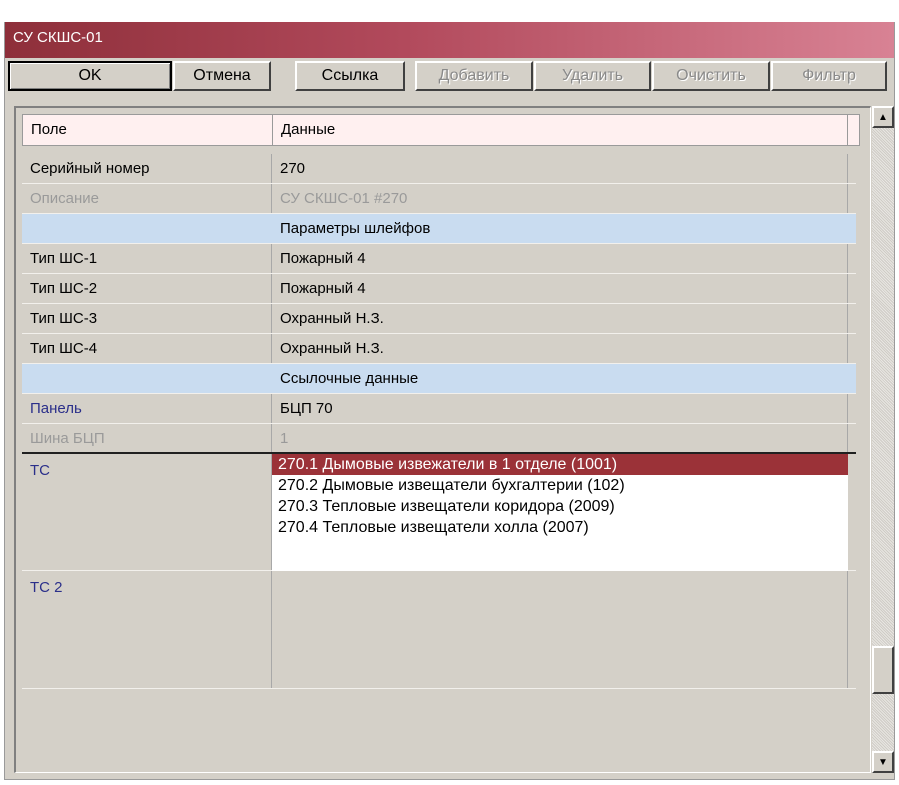  What do you see at coordinates (58, 37) in the screenshot?
I see `window-title: СУ СКШС-01` at bounding box center [58, 37].